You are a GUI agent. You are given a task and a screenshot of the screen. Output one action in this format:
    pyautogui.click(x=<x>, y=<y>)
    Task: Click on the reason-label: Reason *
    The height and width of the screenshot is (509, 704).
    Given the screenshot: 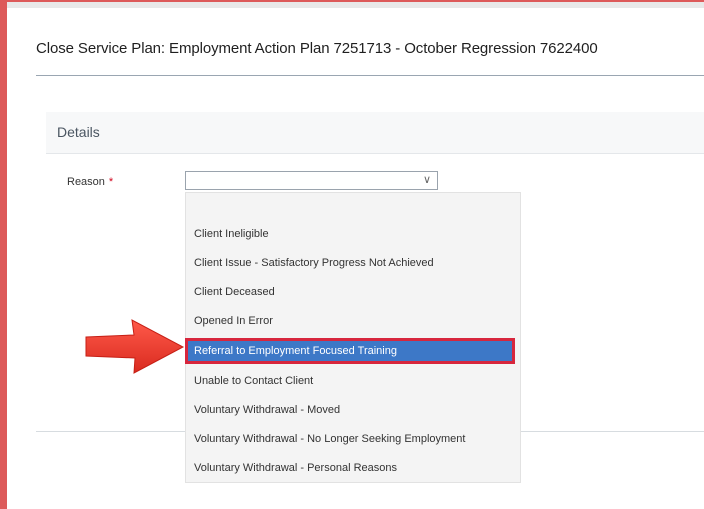 What is the action you would take?
    pyautogui.click(x=90, y=182)
    